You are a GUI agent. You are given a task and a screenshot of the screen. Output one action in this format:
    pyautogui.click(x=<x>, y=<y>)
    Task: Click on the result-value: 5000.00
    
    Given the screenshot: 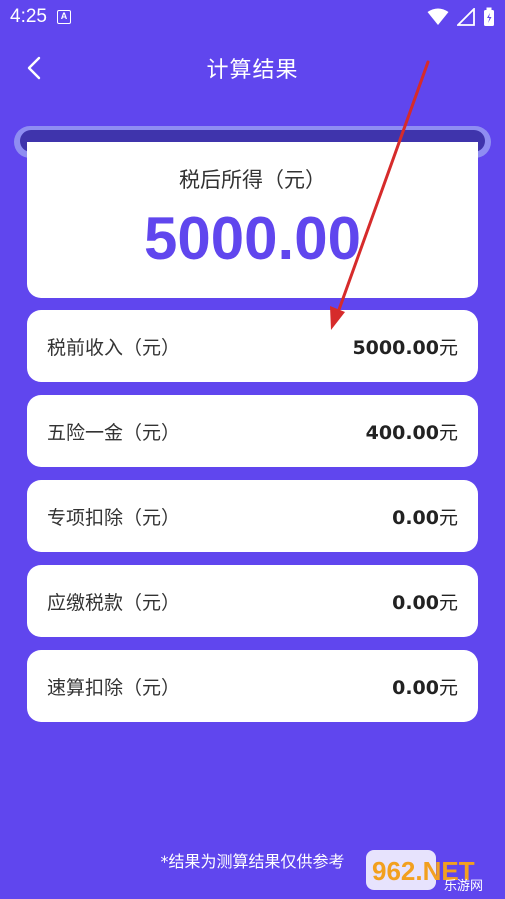 What is the action you would take?
    pyautogui.click(x=252, y=238)
    